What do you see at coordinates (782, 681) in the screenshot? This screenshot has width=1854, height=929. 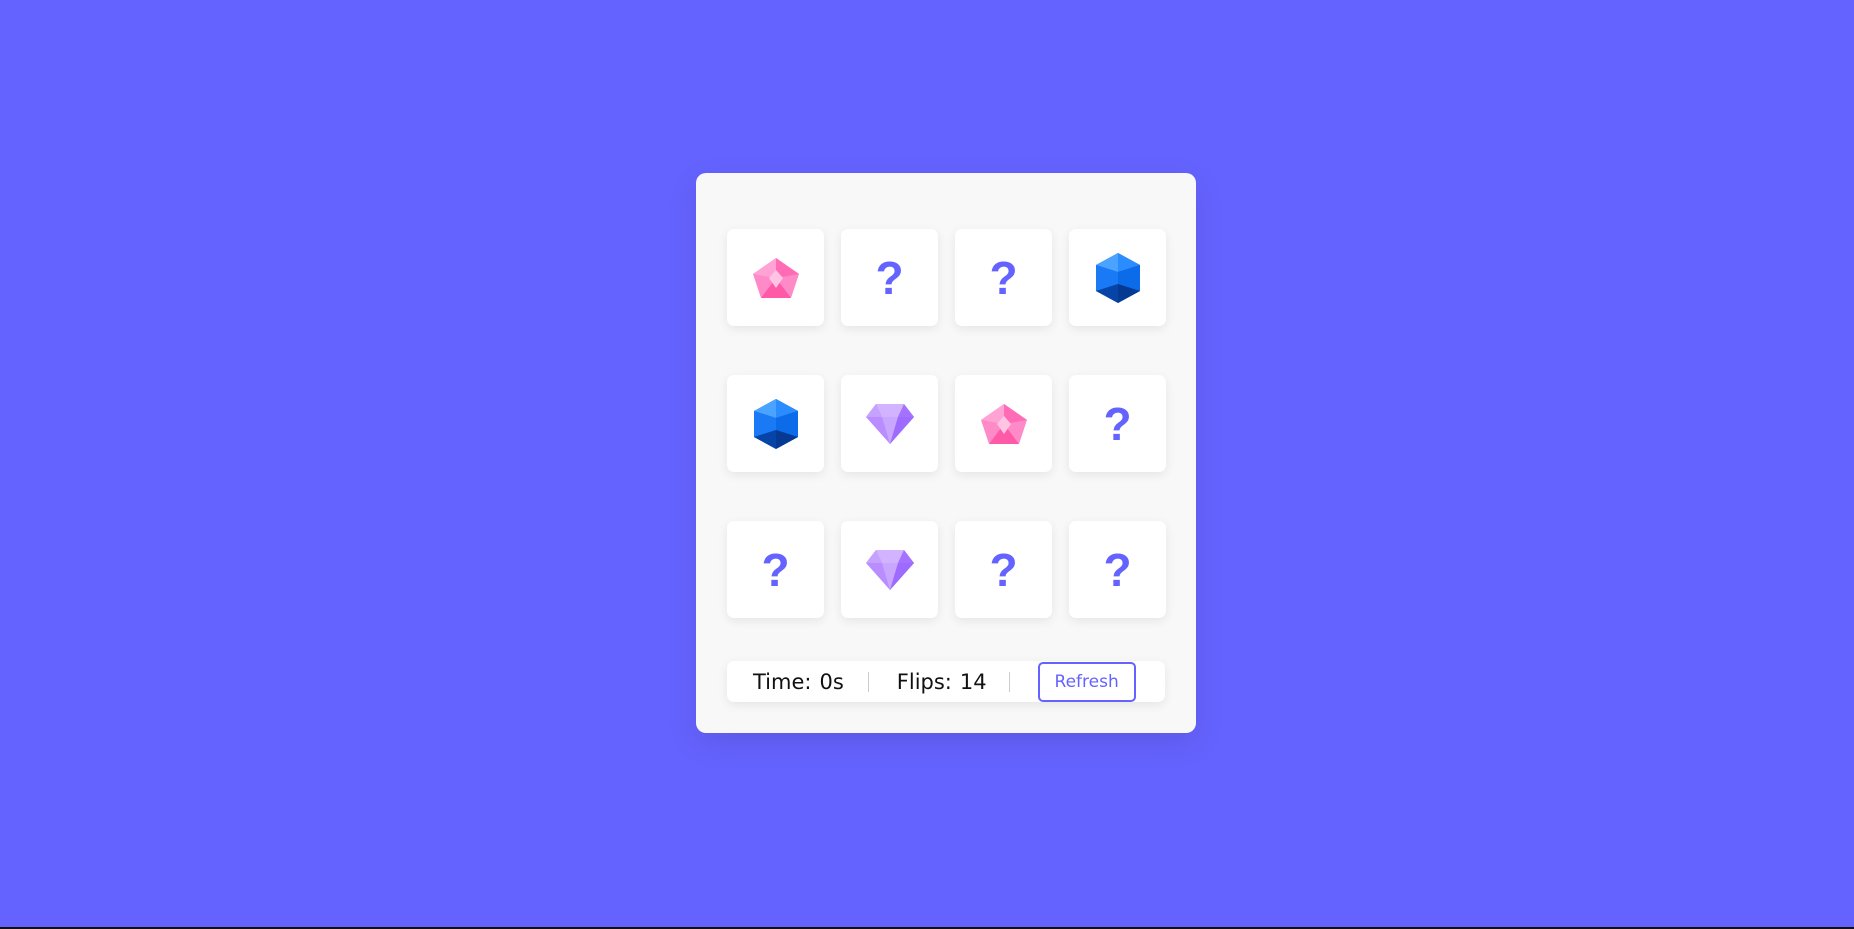 I see `time-label: Time:` at bounding box center [782, 681].